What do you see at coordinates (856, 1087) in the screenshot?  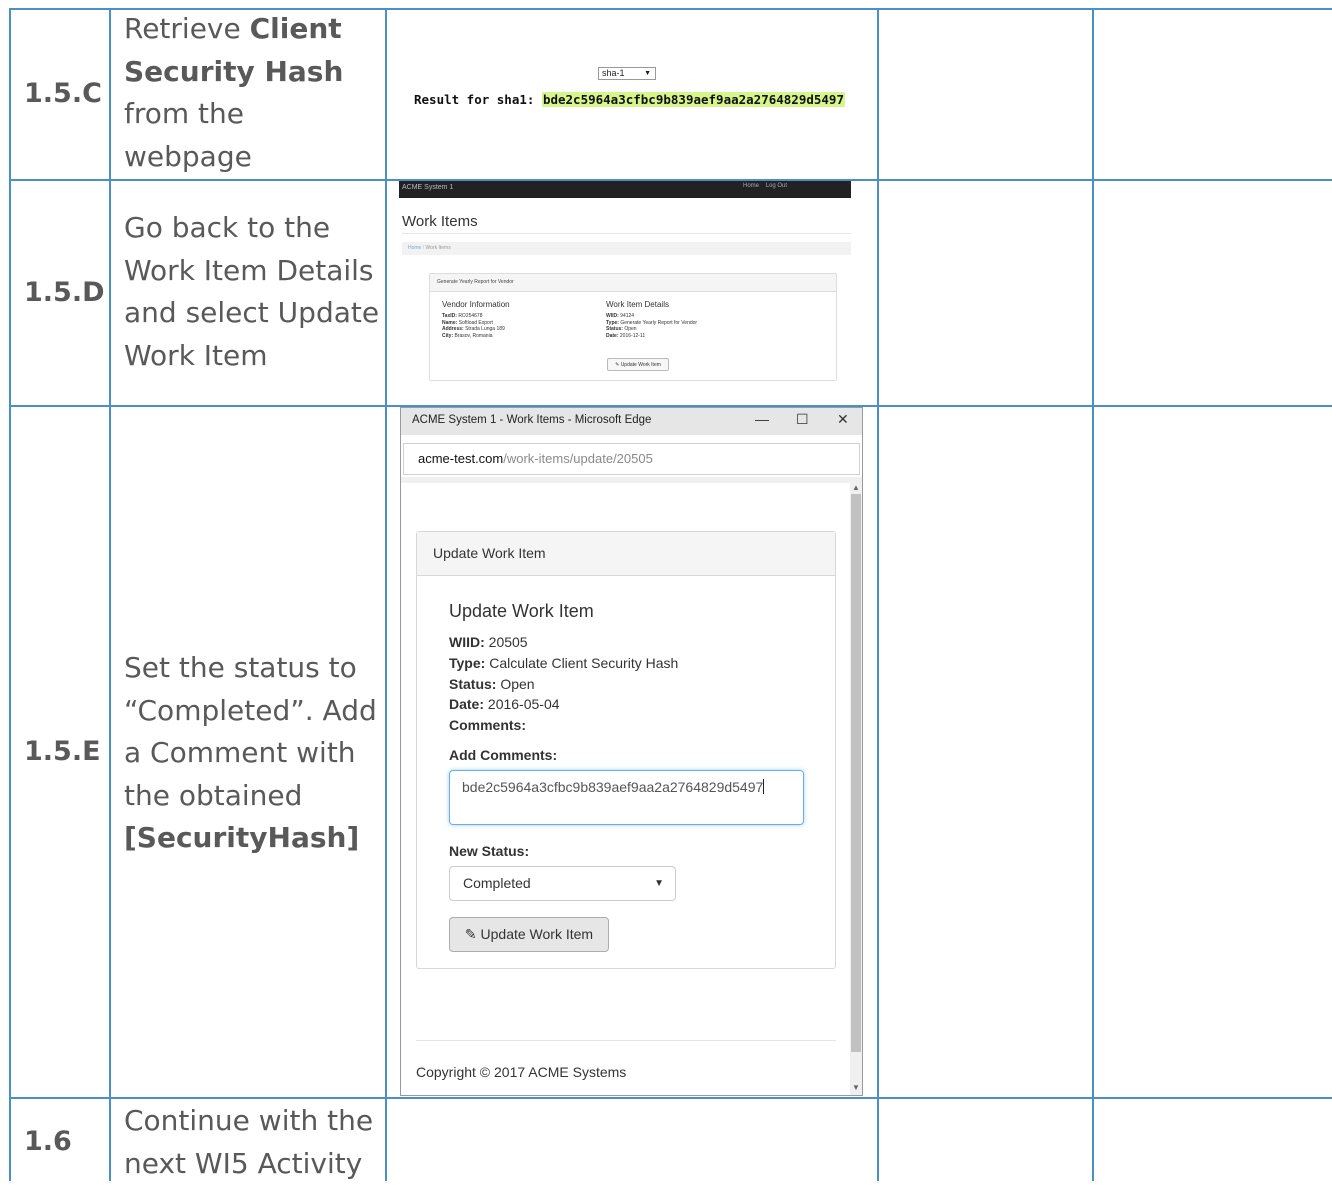 I see `scroll-down-icon: ▼` at bounding box center [856, 1087].